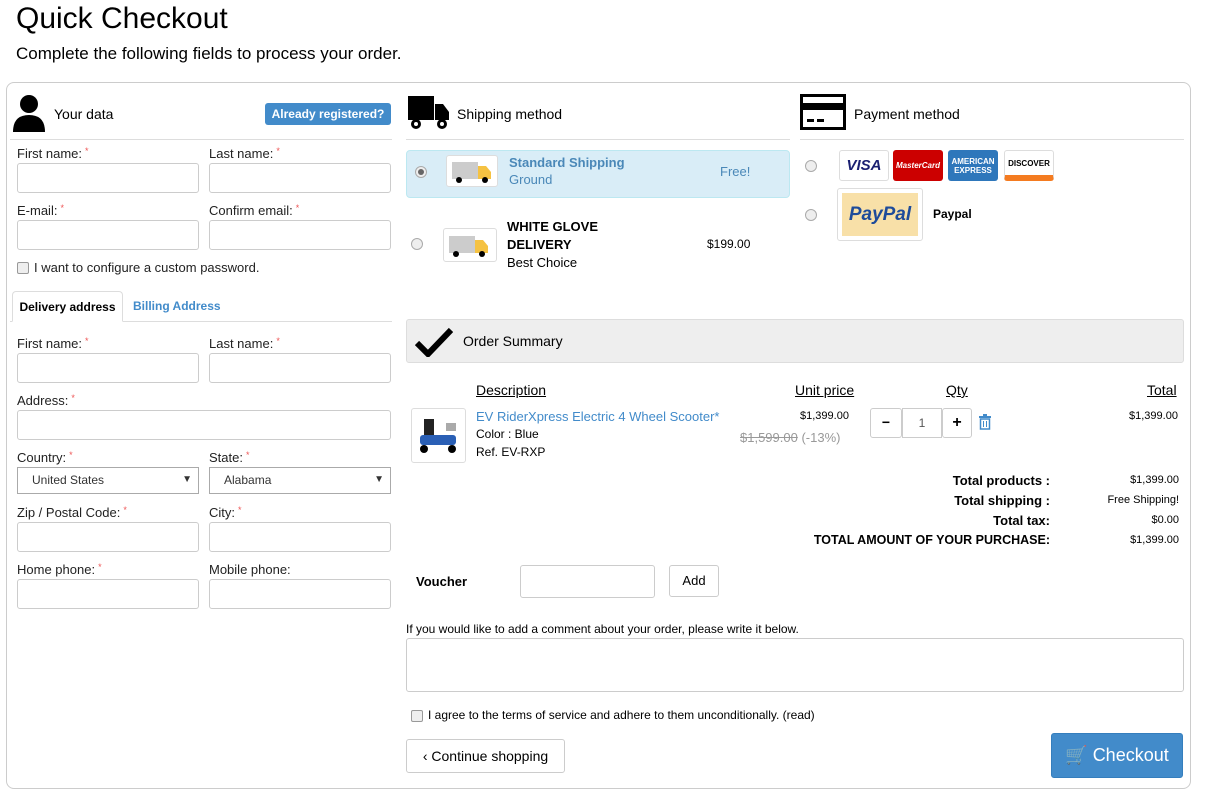  What do you see at coordinates (417, 716) in the screenshot?
I see `terms-checkbox` at bounding box center [417, 716].